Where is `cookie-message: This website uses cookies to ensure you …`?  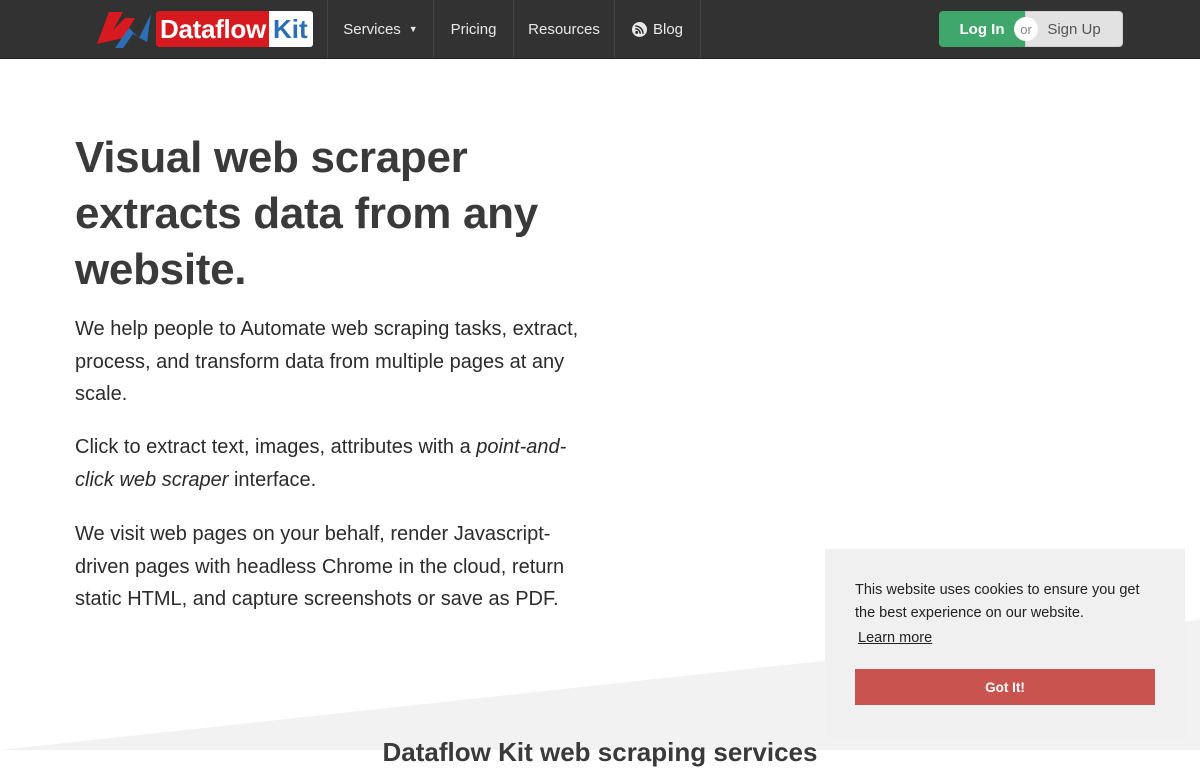
cookie-message: This website uses cookies to ensure you … is located at coordinates (1005, 614).